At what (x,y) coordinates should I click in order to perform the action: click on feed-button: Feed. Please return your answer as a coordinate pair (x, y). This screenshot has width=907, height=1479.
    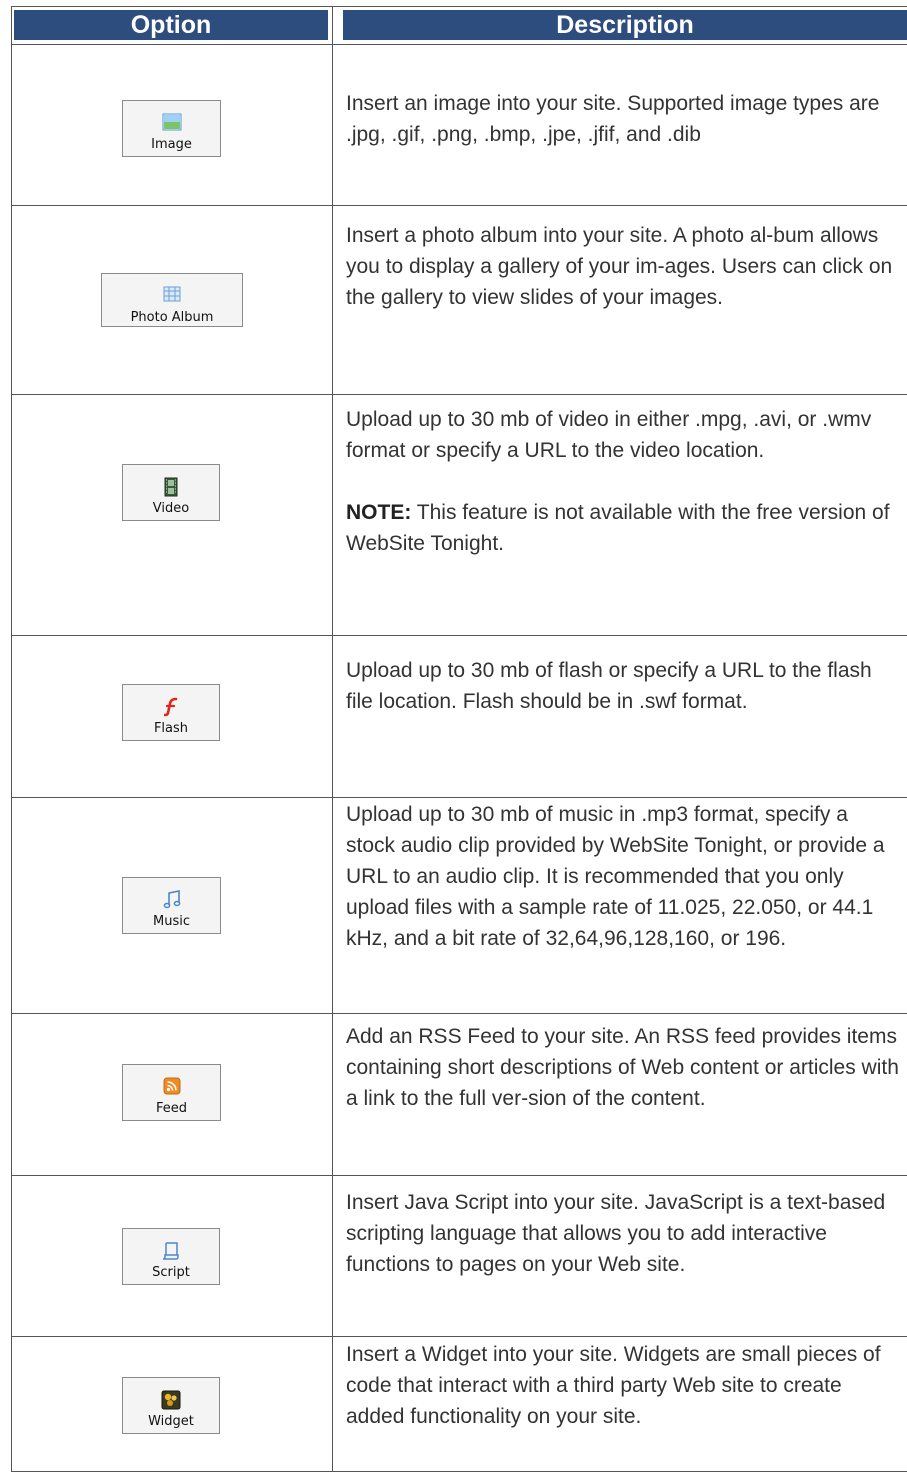
    Looking at the image, I should click on (171, 1092).